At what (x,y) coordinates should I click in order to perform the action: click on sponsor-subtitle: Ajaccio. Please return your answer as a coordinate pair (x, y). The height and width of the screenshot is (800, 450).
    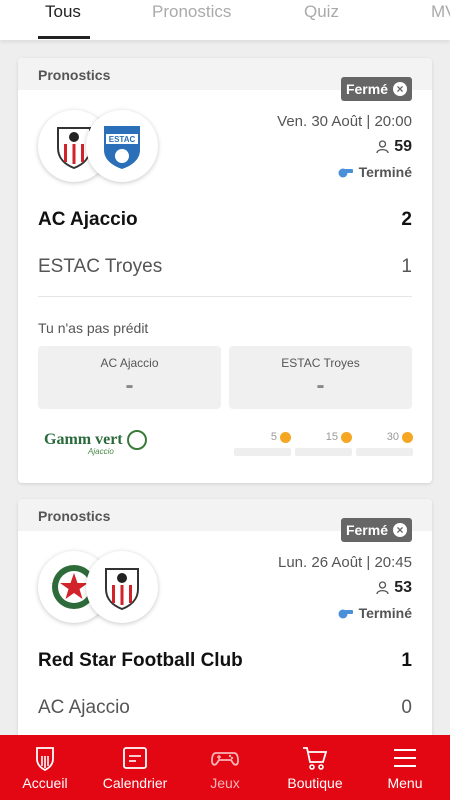
    Looking at the image, I should click on (101, 451).